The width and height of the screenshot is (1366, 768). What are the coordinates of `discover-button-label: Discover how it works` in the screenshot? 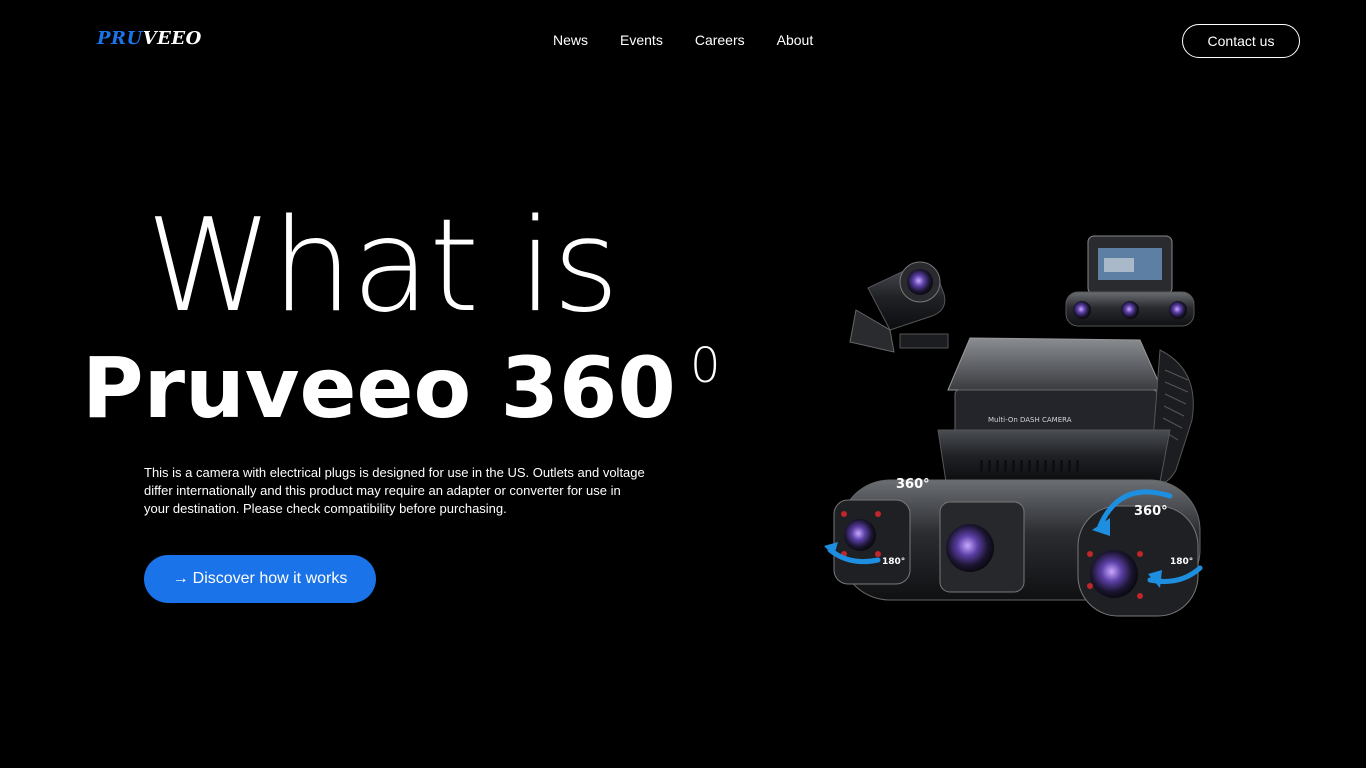 It's located at (270, 578).